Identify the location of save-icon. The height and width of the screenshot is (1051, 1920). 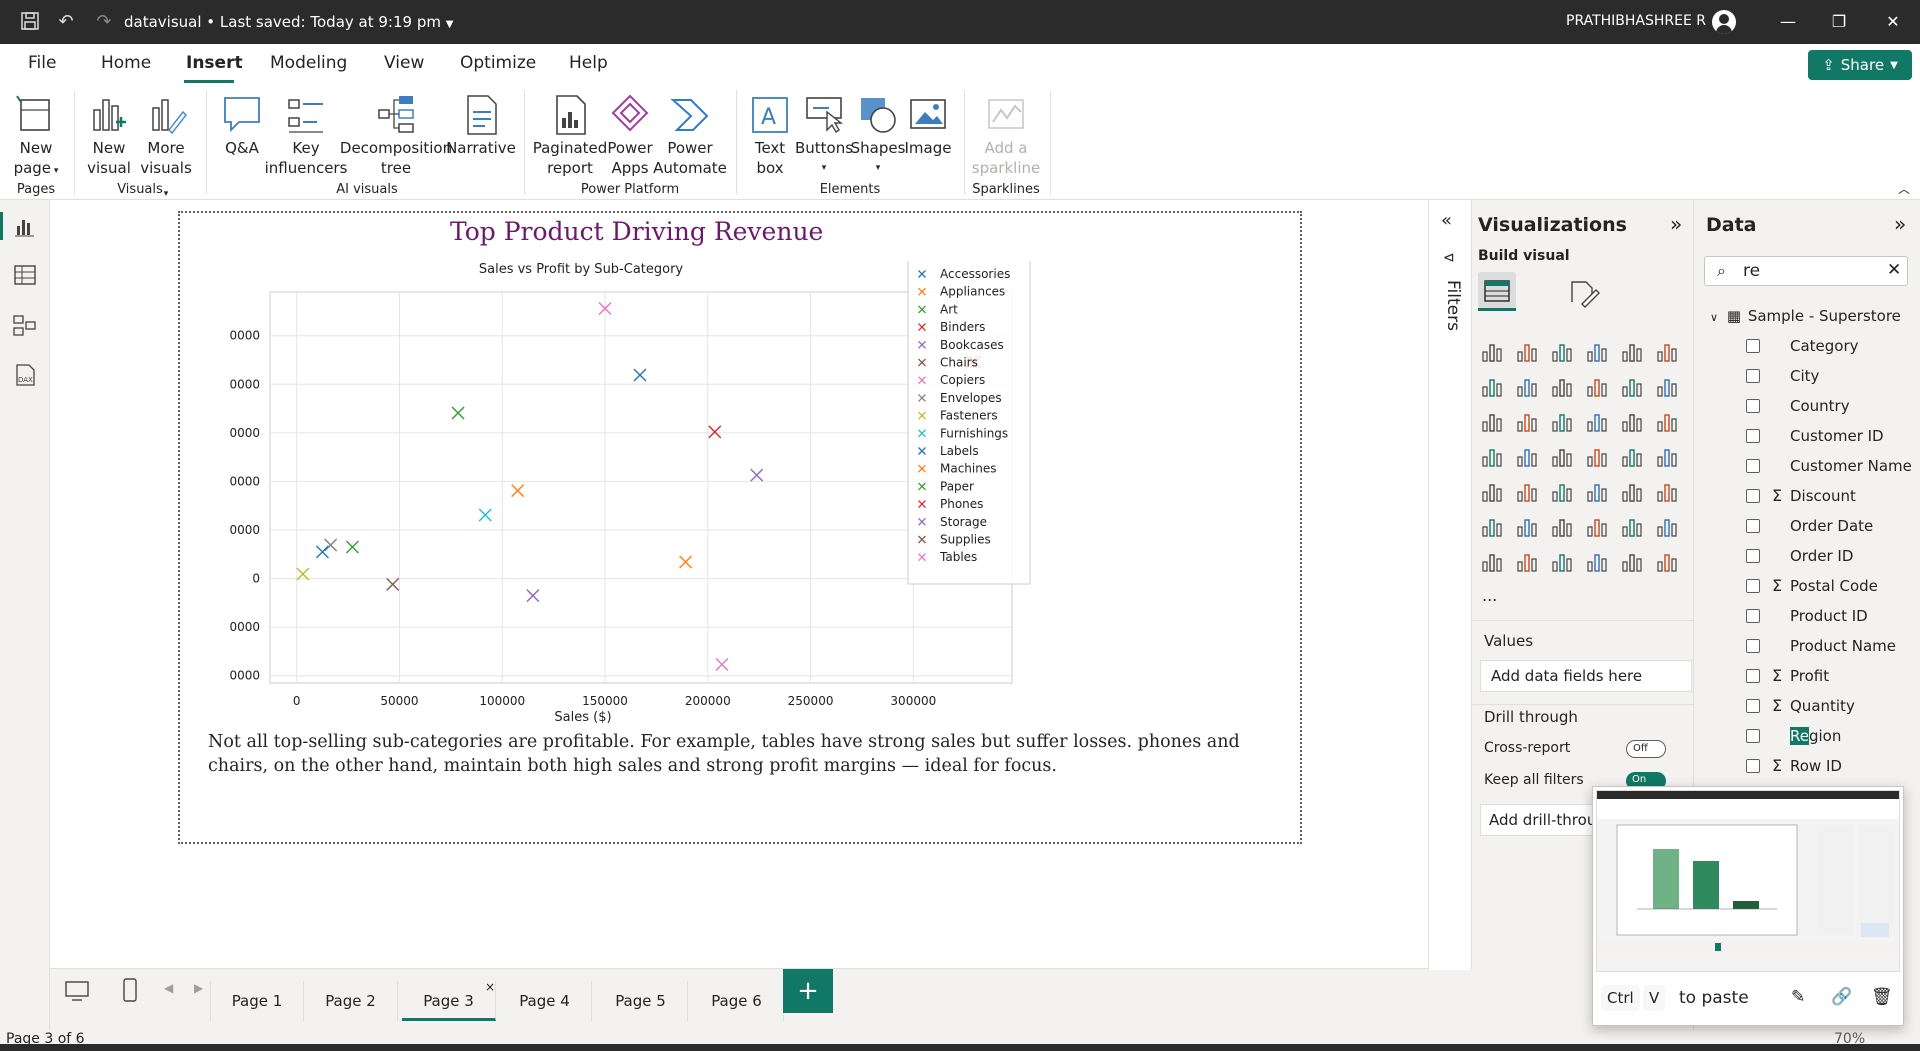
(30, 21).